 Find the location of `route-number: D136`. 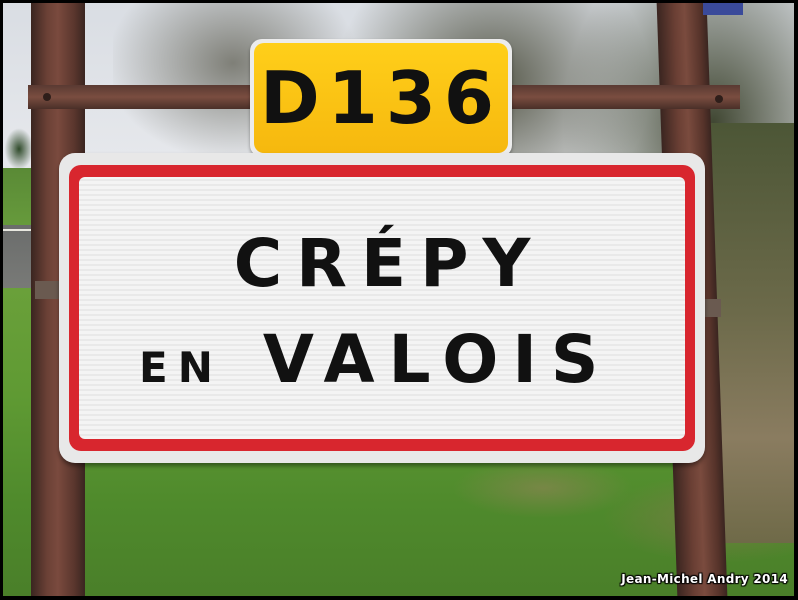

route-number: D136 is located at coordinates (381, 98).